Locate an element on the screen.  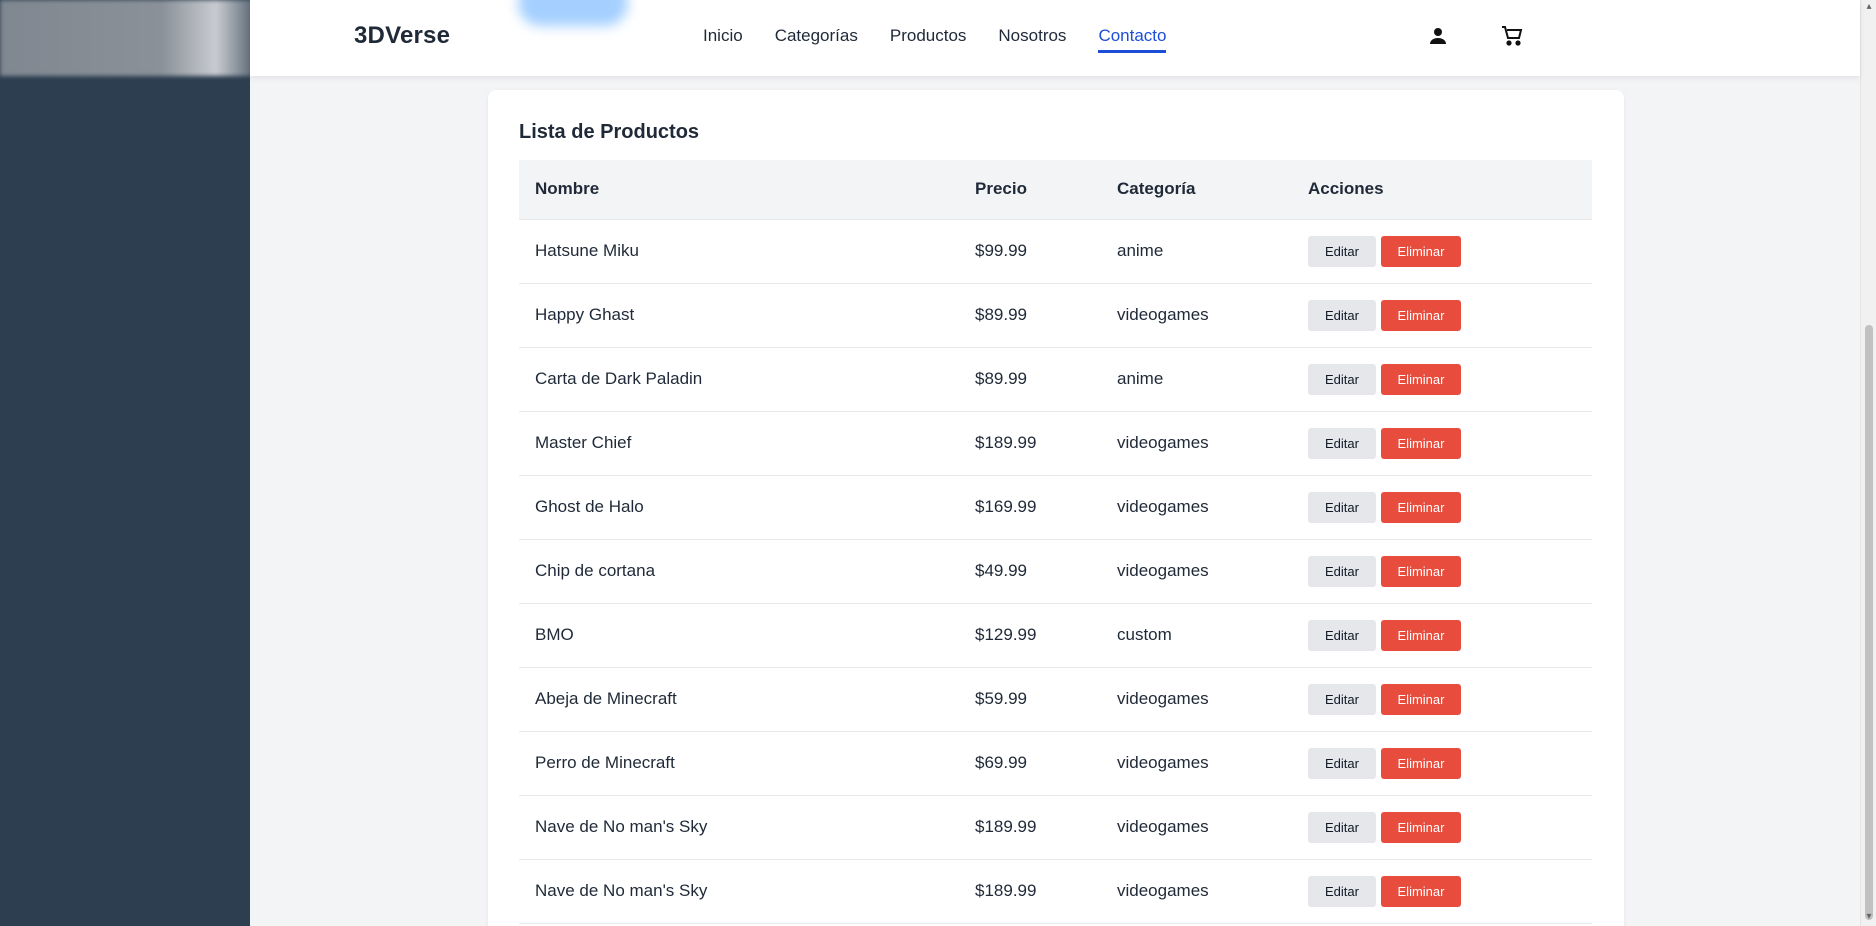
product-name: Hatsune Miku is located at coordinates (587, 250).